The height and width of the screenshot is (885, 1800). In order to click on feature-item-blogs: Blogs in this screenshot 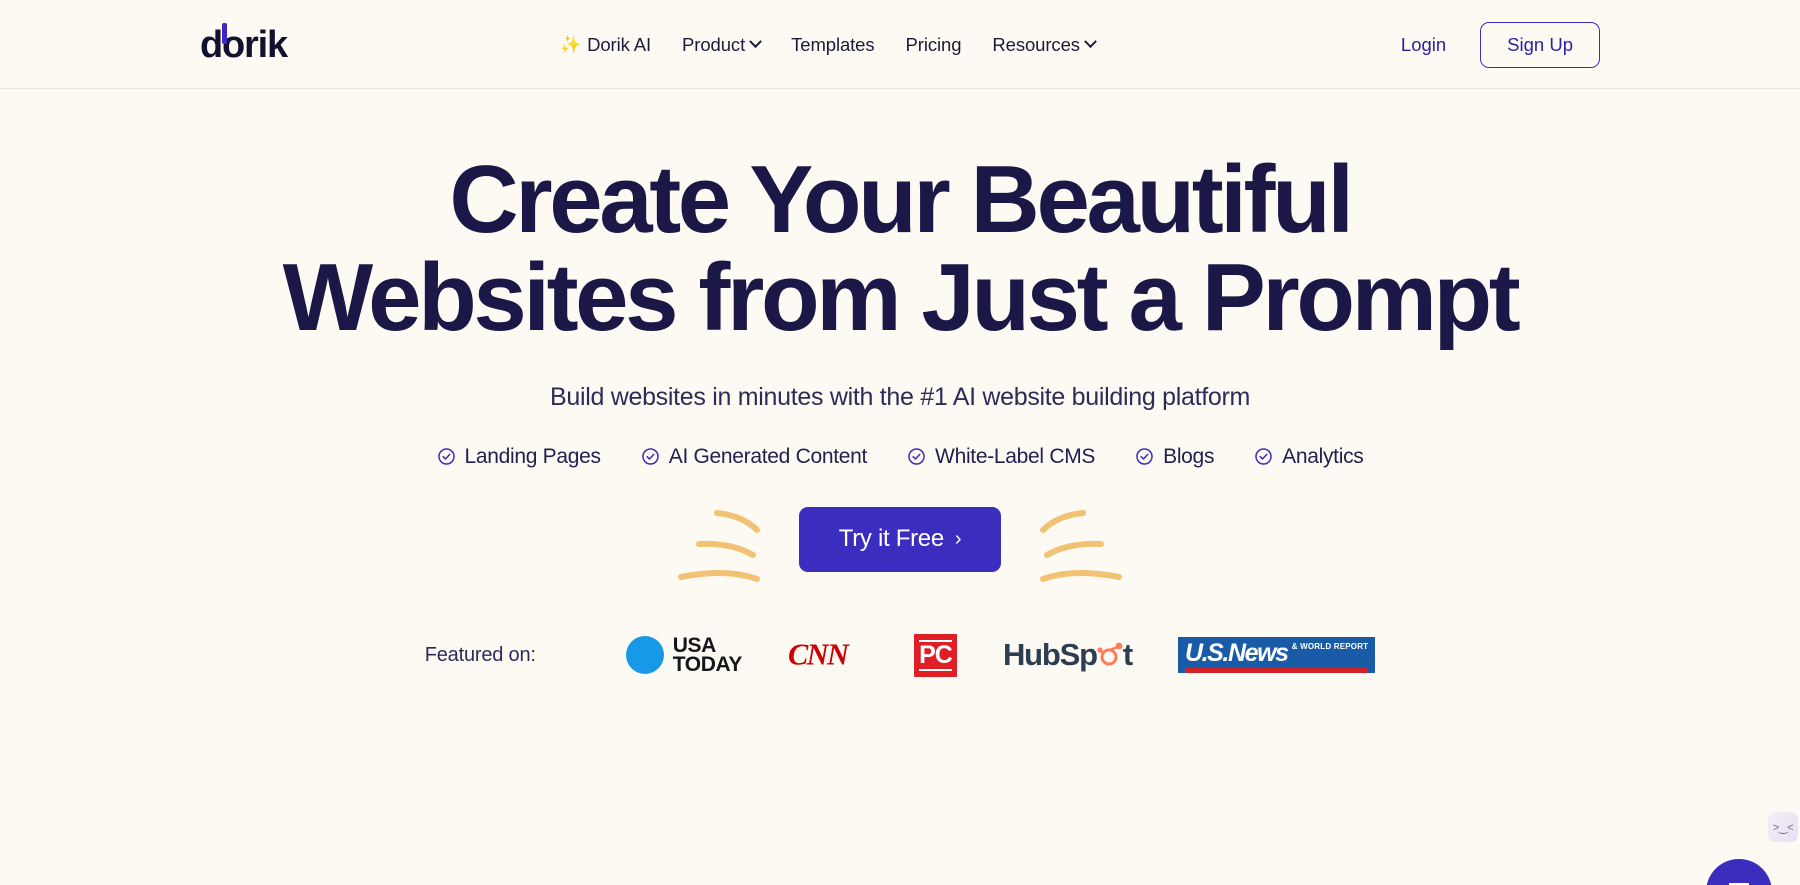, I will do `click(1174, 457)`.